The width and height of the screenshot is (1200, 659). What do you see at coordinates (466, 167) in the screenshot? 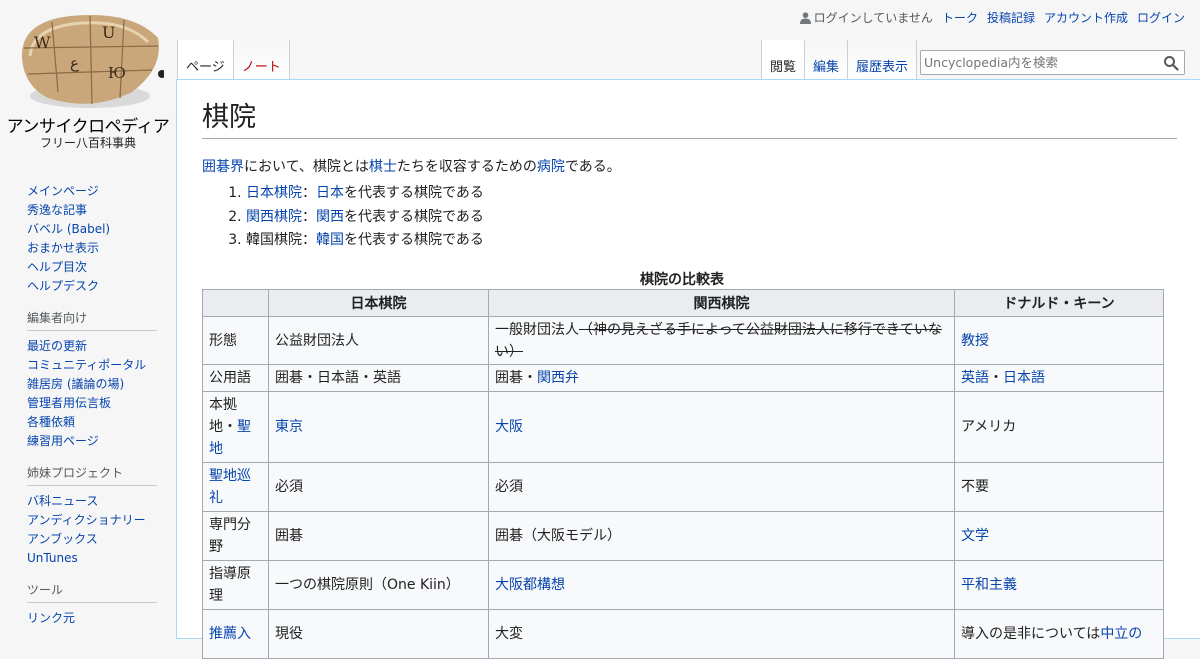
I see `intro-text-2: たちを収容するための` at bounding box center [466, 167].